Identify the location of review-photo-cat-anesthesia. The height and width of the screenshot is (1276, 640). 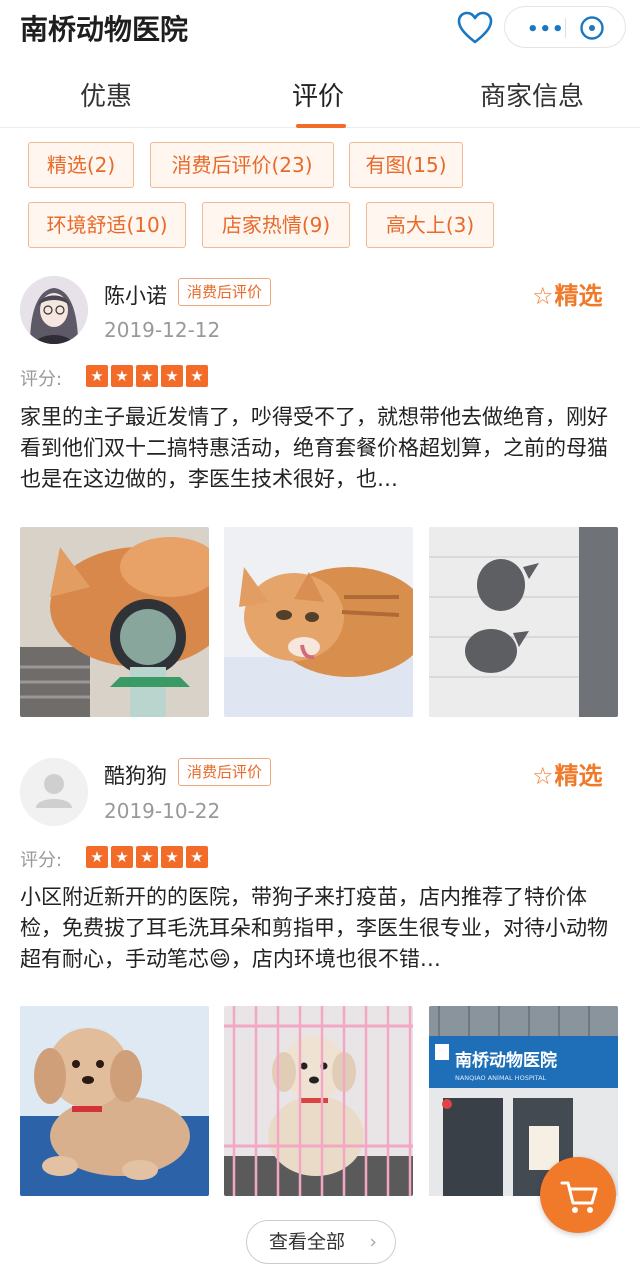
(114, 622).